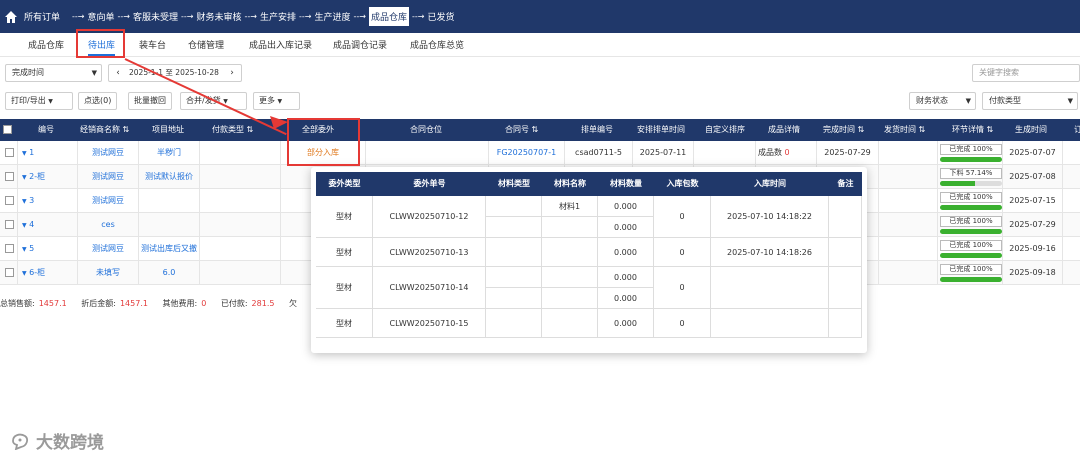 The width and height of the screenshot is (1080, 461). What do you see at coordinates (33, 273) in the screenshot?
I see `row-id: ▼ 6-柜` at bounding box center [33, 273].